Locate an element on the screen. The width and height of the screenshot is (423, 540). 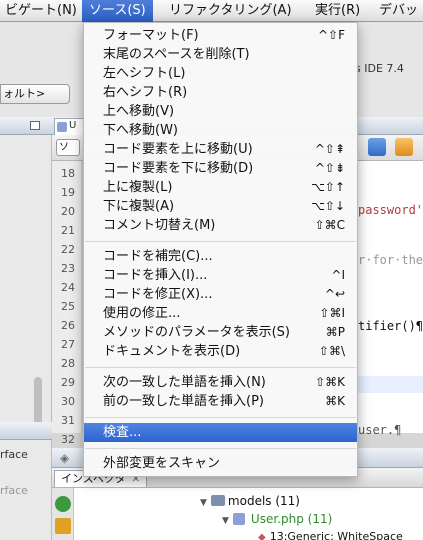
menu-item-duplicate-down: 下に複製(A) ⌥⇧↓ is located at coordinates (220, 206).